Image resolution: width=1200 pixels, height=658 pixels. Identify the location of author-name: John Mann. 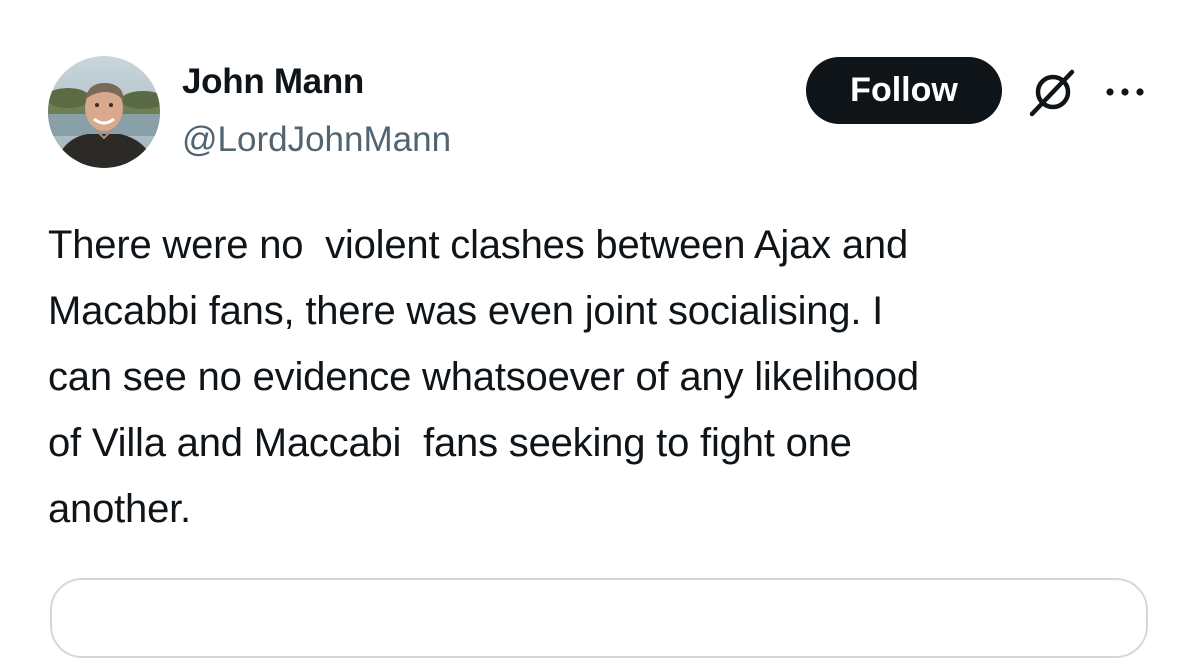
(273, 82).